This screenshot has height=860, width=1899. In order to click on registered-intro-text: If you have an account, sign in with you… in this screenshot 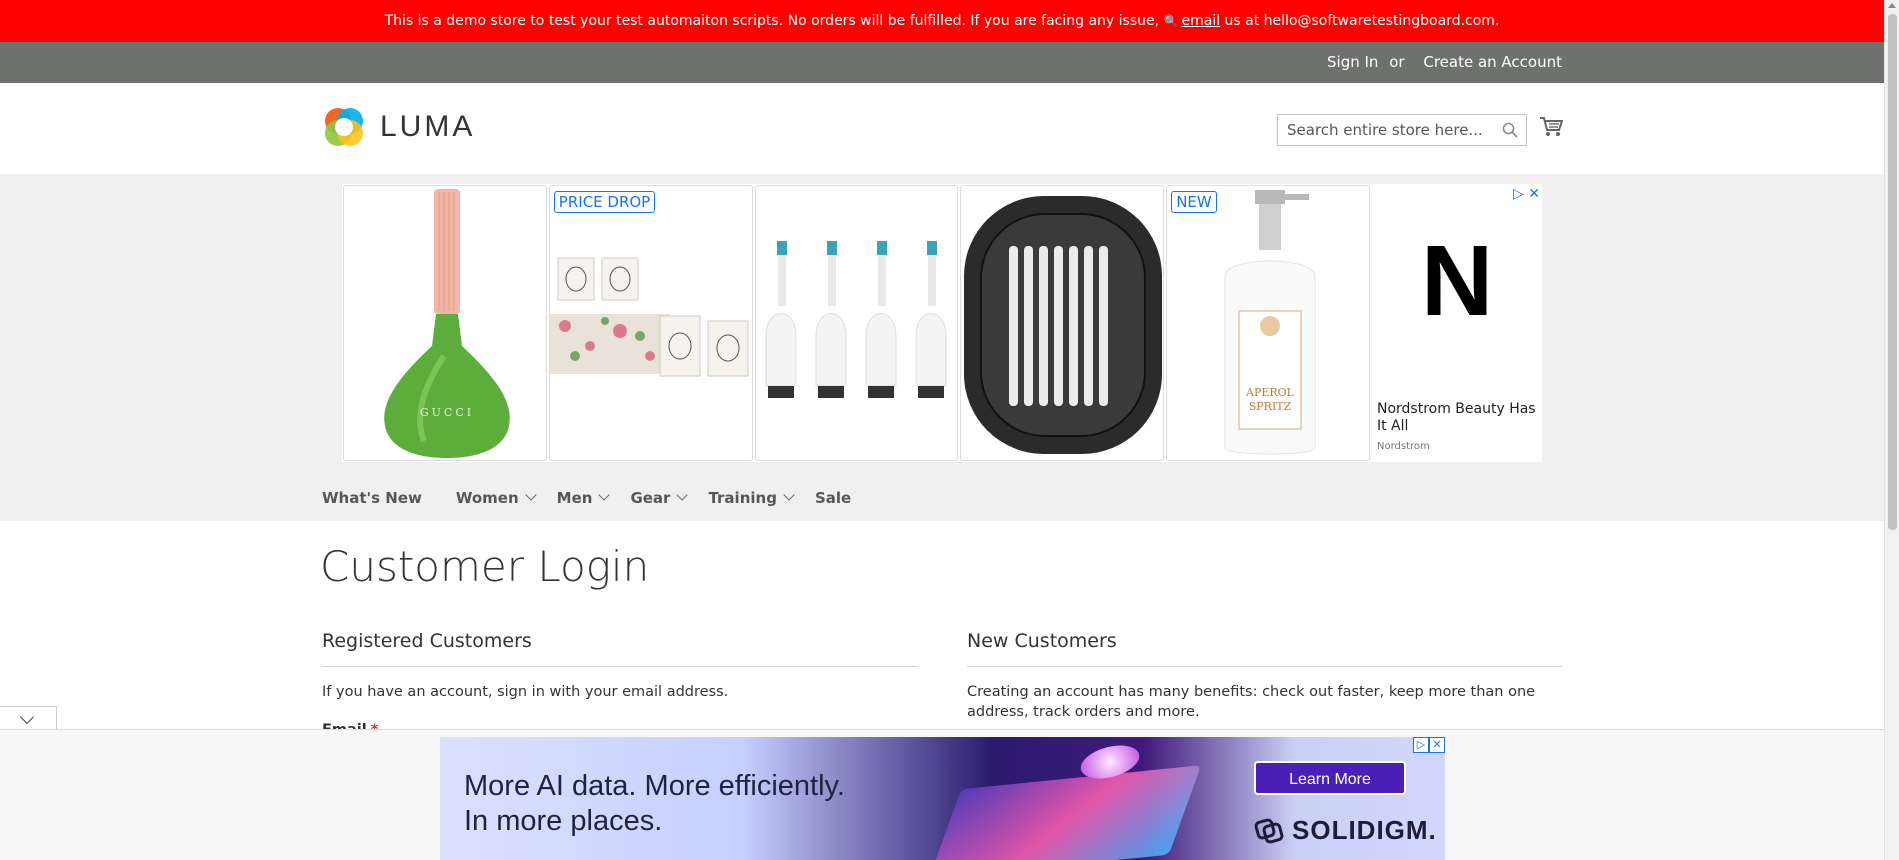, I will do `click(525, 692)`.